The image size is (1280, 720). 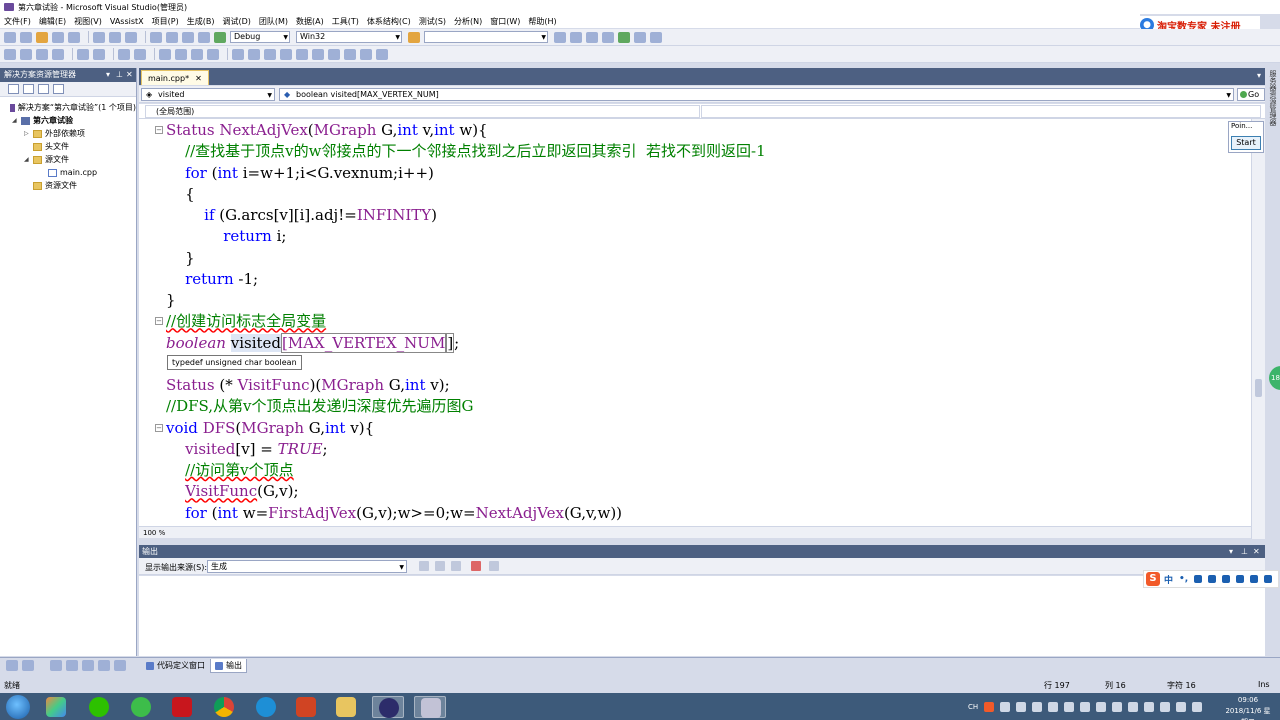 What do you see at coordinates (108, 75) in the screenshot?
I see `dropdown-icon: ▾` at bounding box center [108, 75].